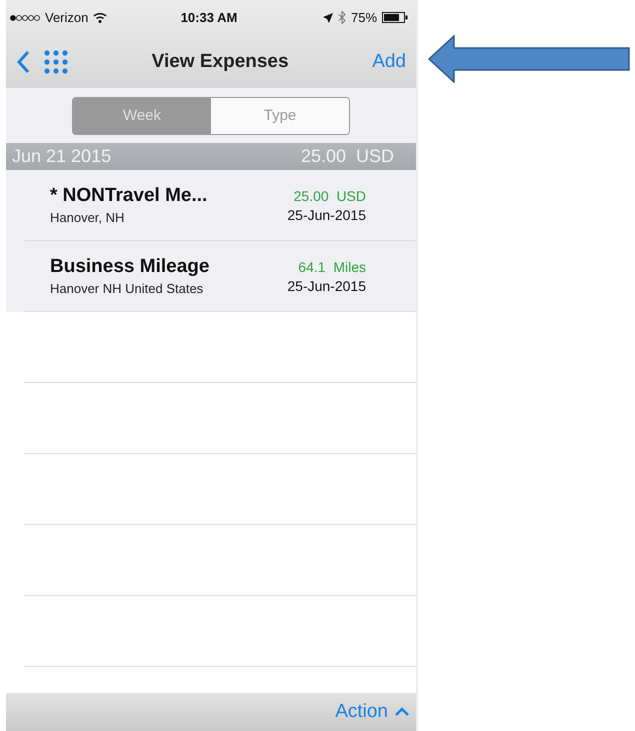 The height and width of the screenshot is (731, 635). Describe the element at coordinates (342, 17) in the screenshot. I see `bluetooth-icon` at that location.